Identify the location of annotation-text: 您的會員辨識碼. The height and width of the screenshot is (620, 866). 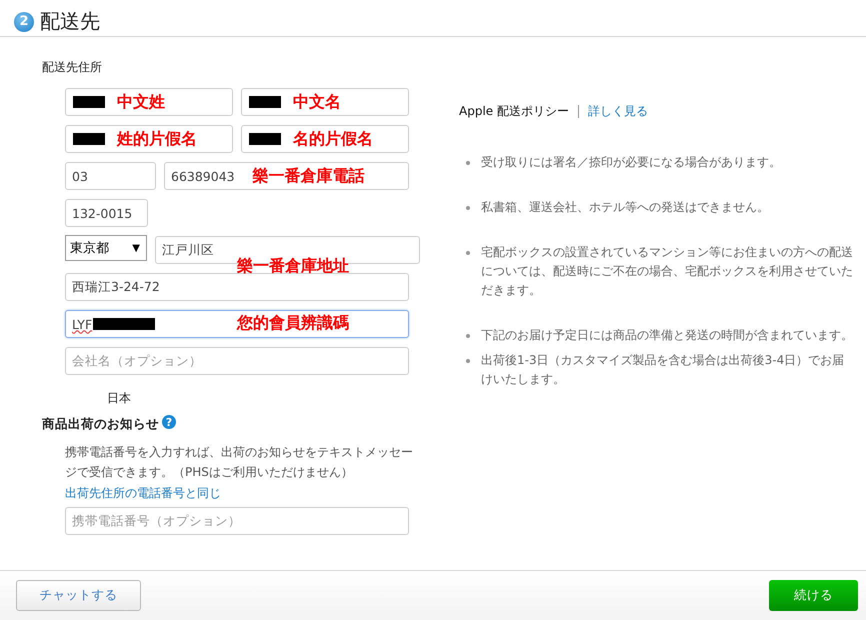
(293, 323).